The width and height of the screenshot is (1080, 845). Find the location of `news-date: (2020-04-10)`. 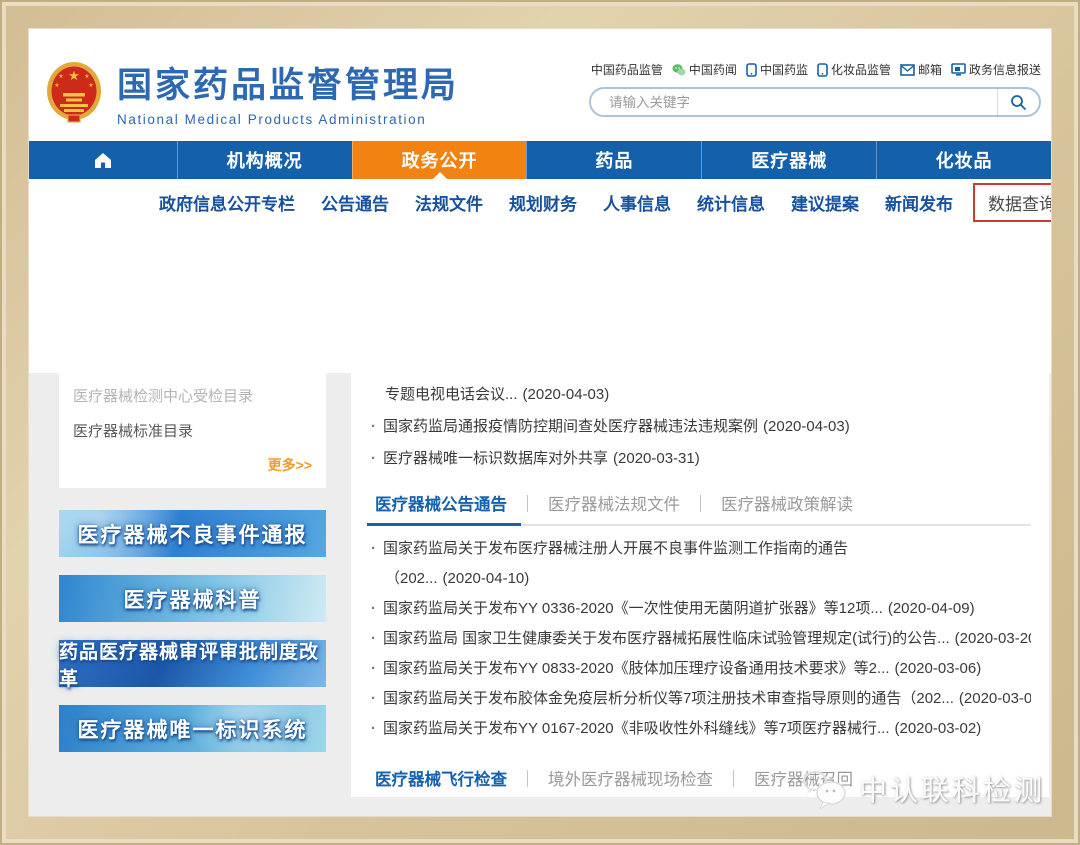

news-date: (2020-04-10) is located at coordinates (486, 578).